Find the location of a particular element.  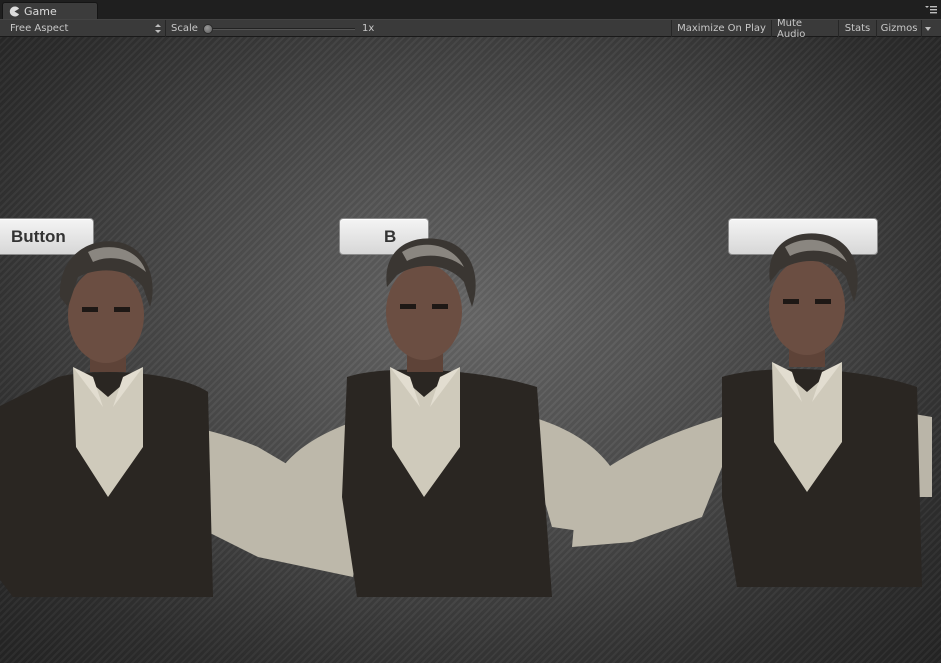

stats-toggle: Stats is located at coordinates (857, 28).